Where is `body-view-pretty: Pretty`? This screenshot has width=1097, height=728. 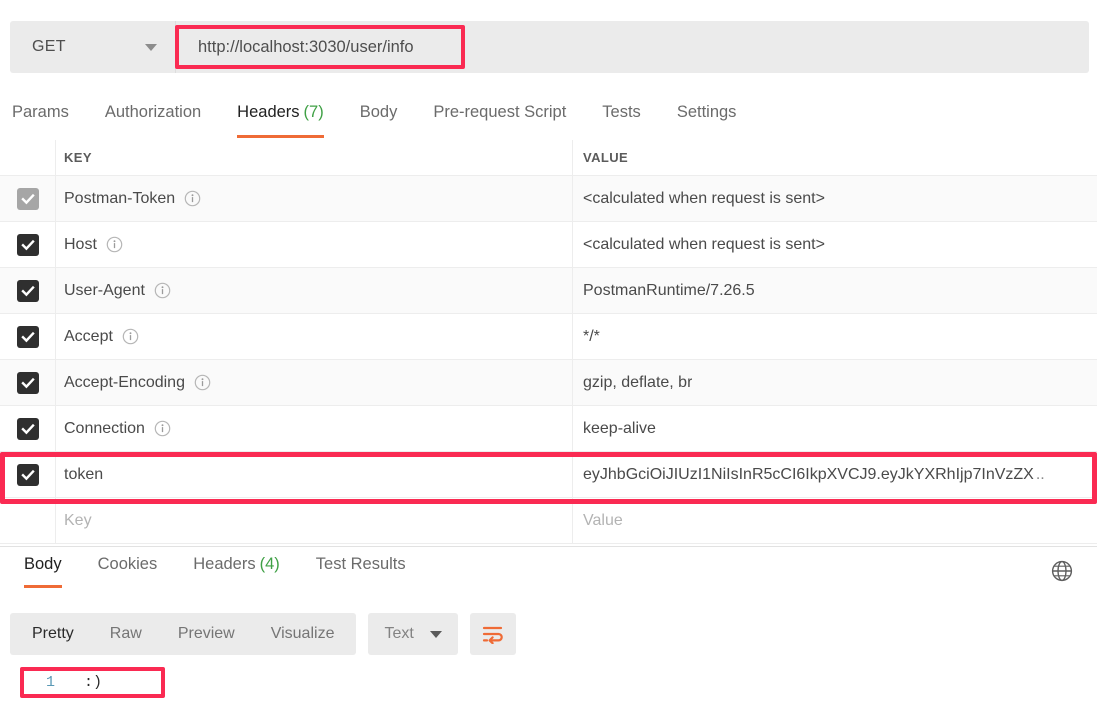
body-view-pretty: Pretty is located at coordinates (53, 634).